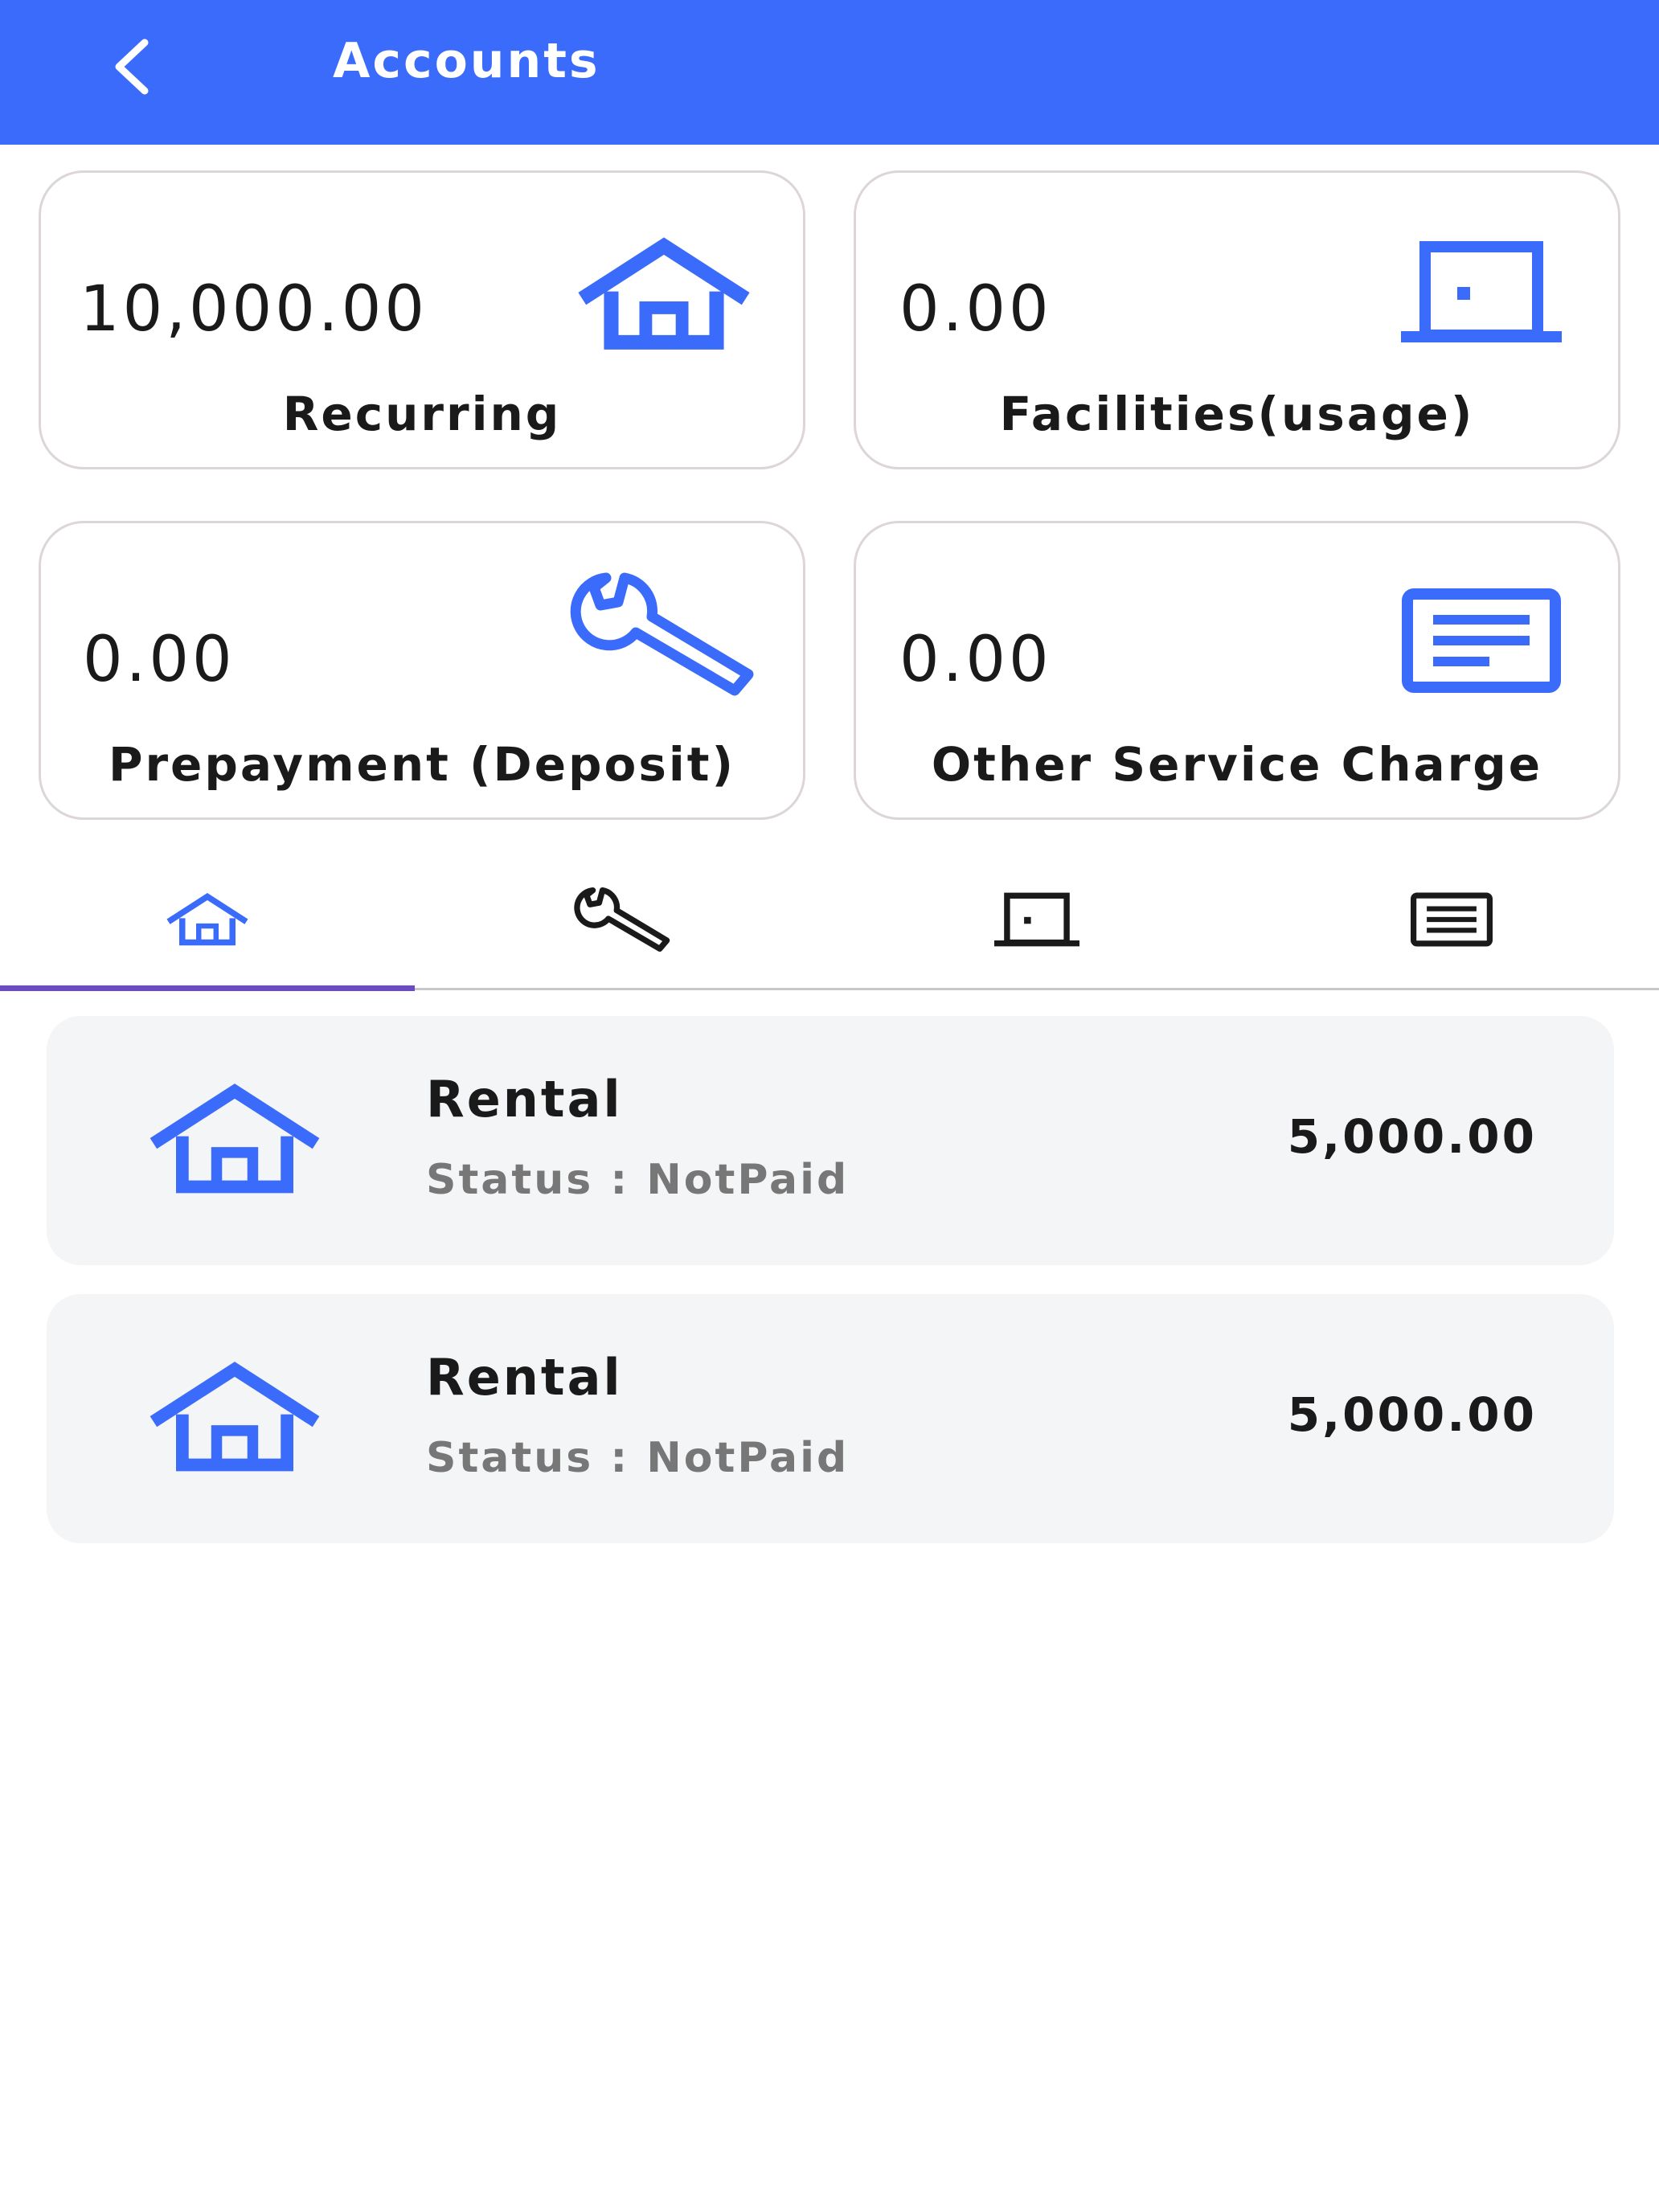 Image resolution: width=1659 pixels, height=2212 pixels. I want to click on card-label: Other Service Charge, so click(1237, 764).